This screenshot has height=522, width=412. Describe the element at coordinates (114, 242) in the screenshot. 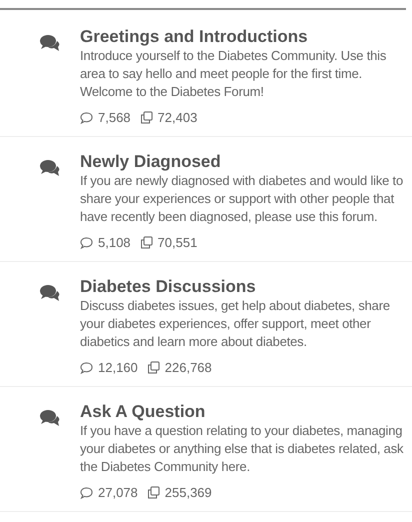

I see `thread-count: 5,108` at that location.